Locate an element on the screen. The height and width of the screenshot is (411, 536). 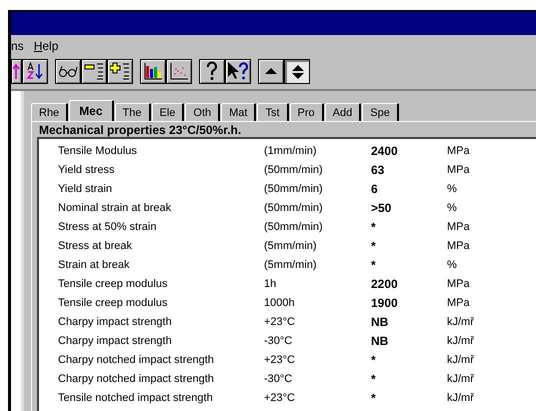
property-value: 2200 is located at coordinates (385, 283).